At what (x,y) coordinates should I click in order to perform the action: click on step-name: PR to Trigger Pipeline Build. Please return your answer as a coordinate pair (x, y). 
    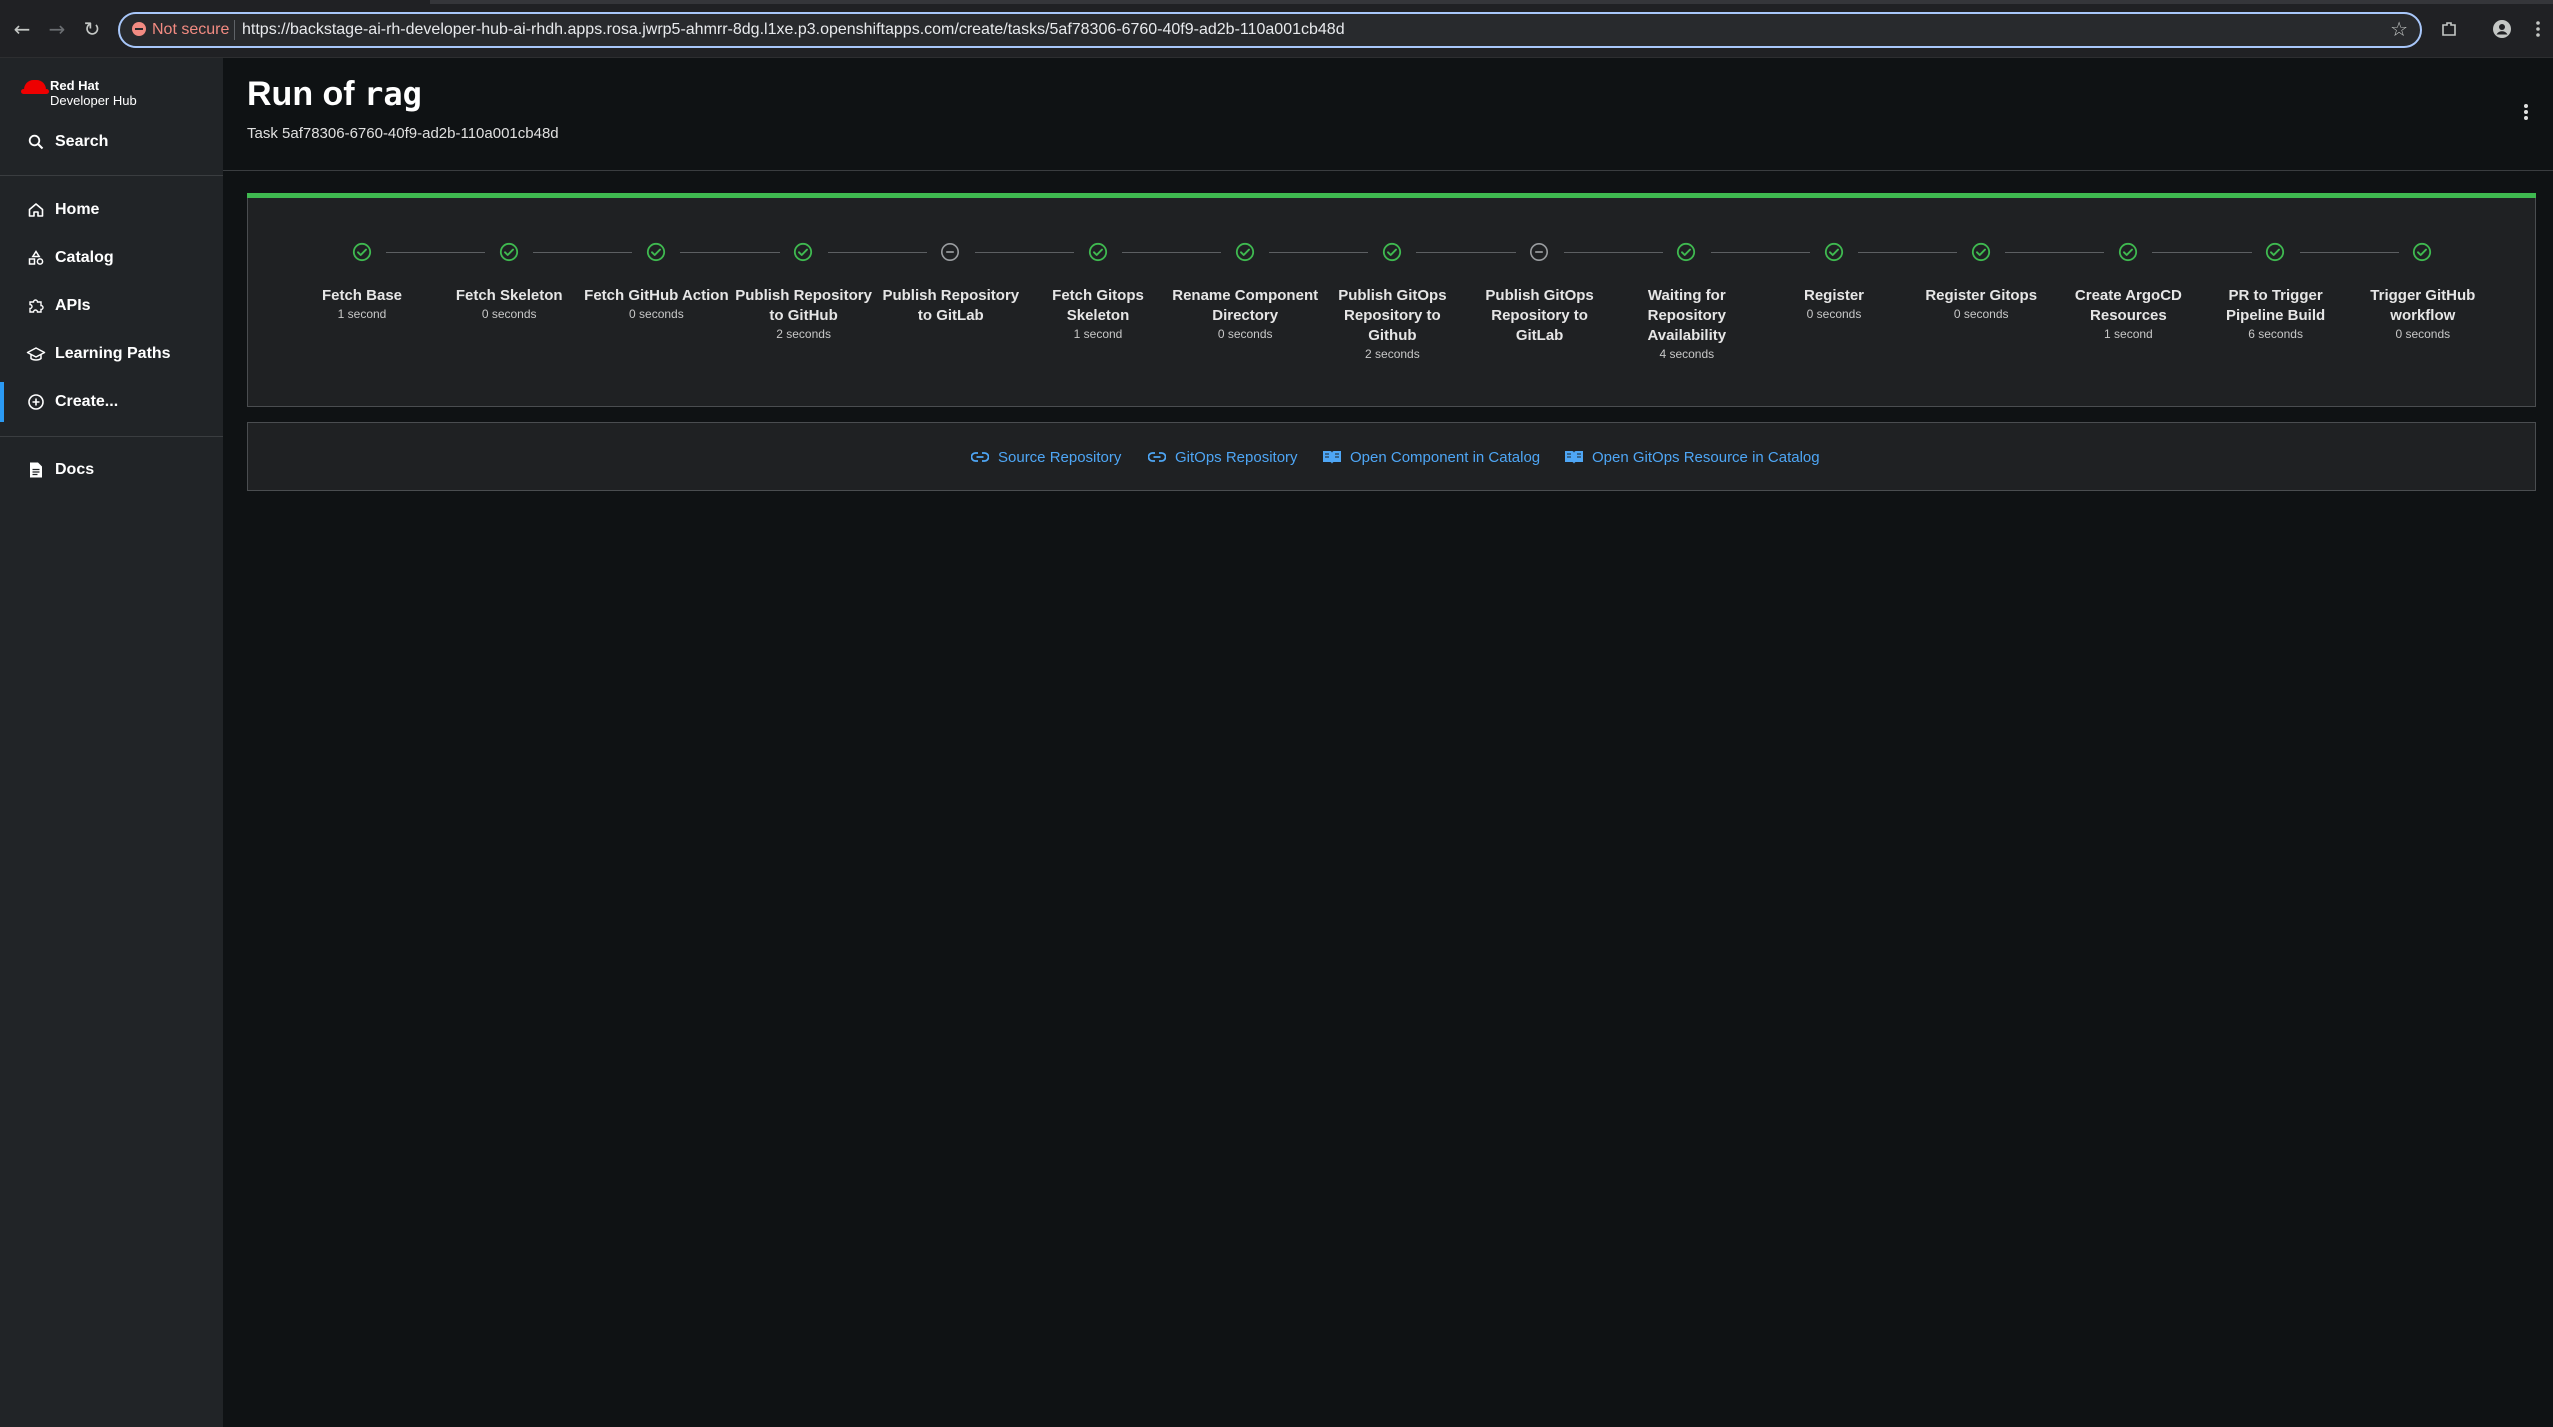
    Looking at the image, I should click on (2276, 305).